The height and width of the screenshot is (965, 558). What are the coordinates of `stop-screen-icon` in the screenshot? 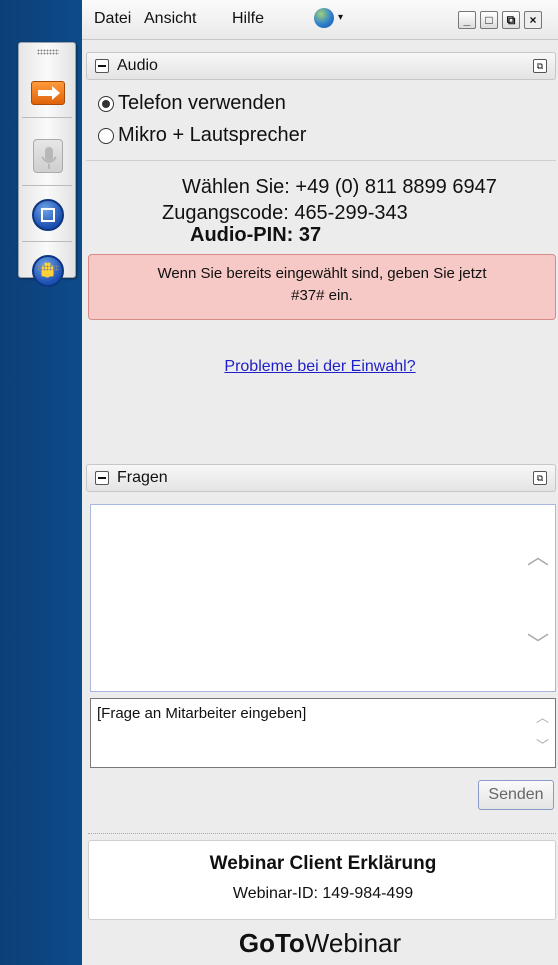 It's located at (48, 215).